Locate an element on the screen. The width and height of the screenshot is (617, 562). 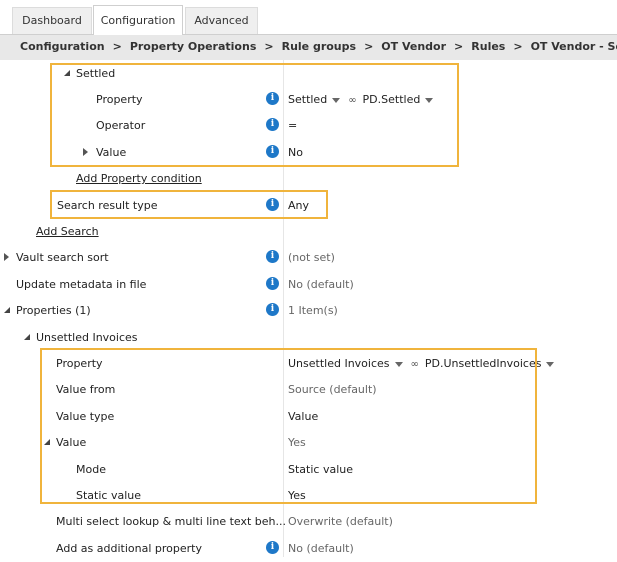
settled-operator-value: = is located at coordinates (292, 125).